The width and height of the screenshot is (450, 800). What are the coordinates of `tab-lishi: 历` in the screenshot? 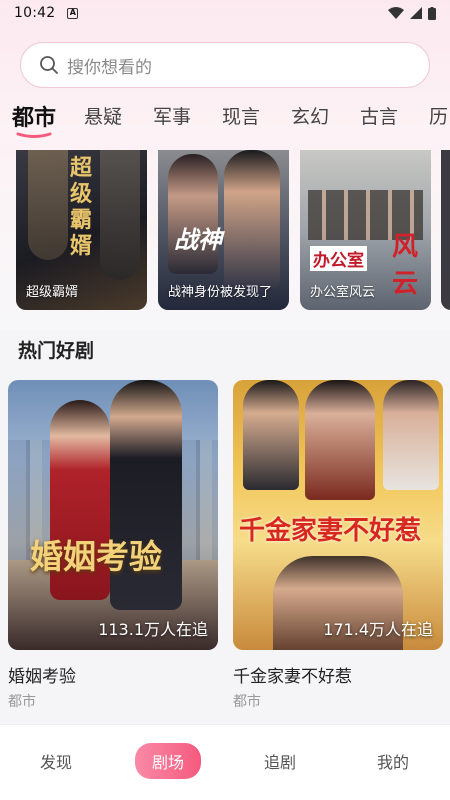 It's located at (438, 115).